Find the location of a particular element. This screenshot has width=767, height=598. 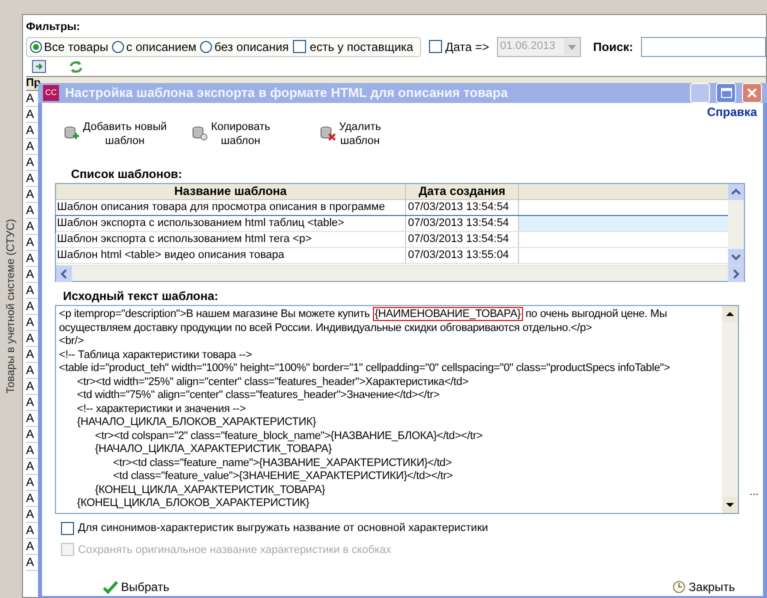

select-button: Выбрать is located at coordinates (136, 587).